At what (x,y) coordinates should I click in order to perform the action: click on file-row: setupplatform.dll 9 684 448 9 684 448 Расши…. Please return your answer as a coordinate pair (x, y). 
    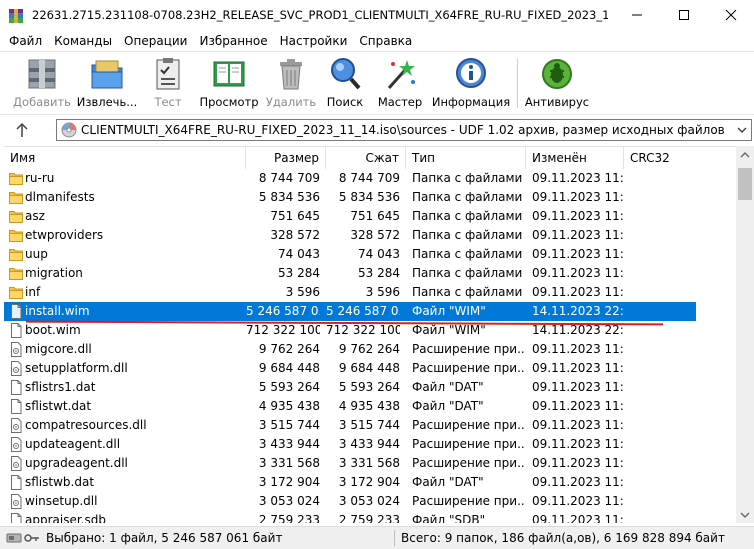
    Looking at the image, I should click on (350, 368).